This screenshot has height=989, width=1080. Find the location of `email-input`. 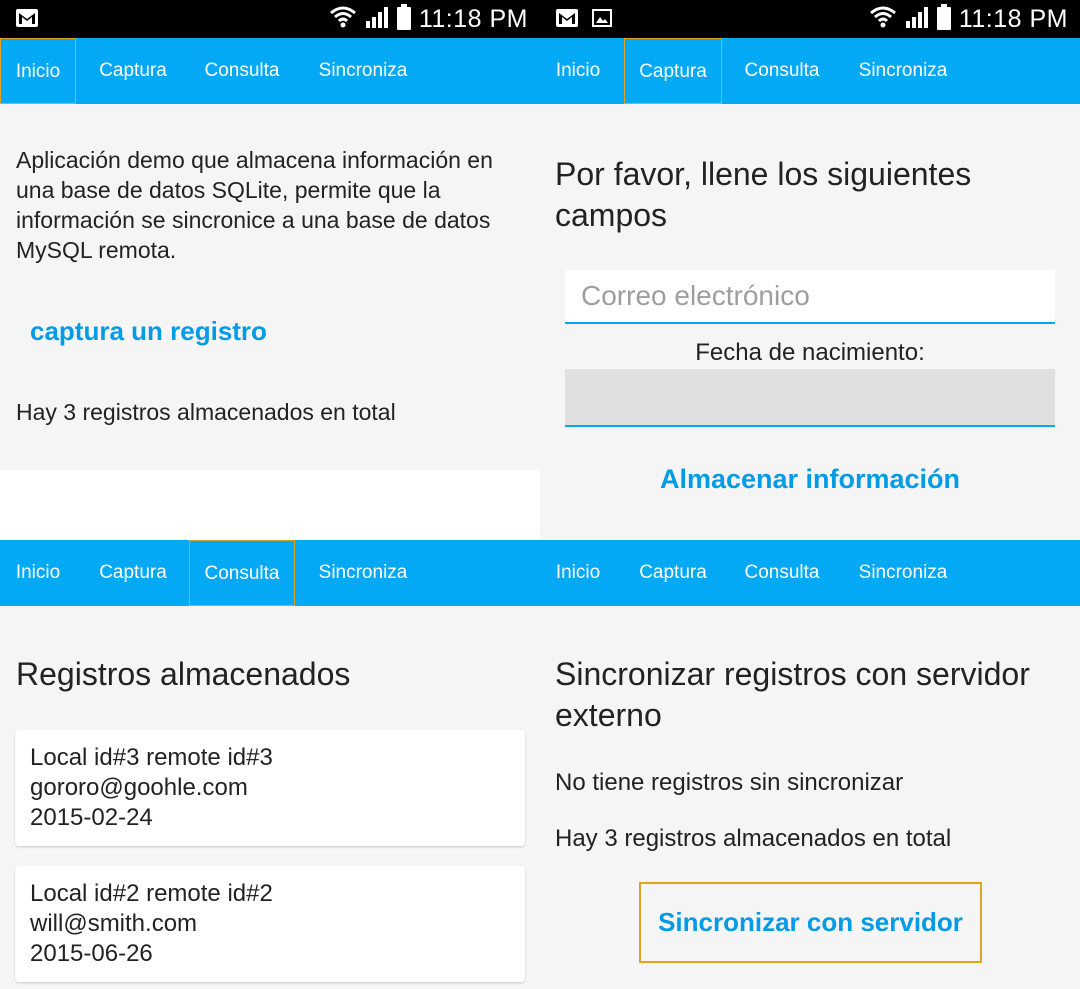

email-input is located at coordinates (810, 296).